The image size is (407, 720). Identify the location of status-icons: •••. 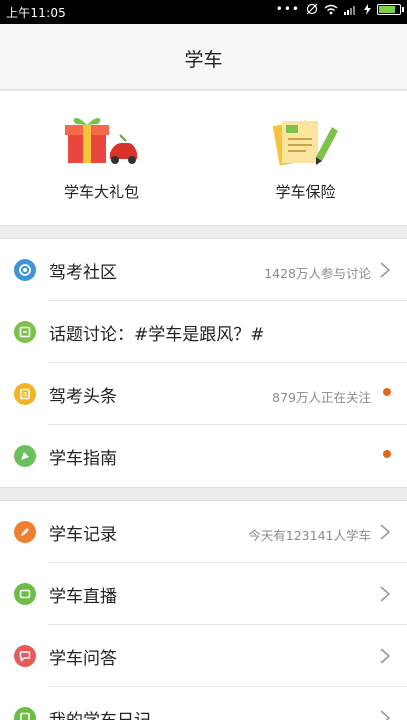
(339, 9).